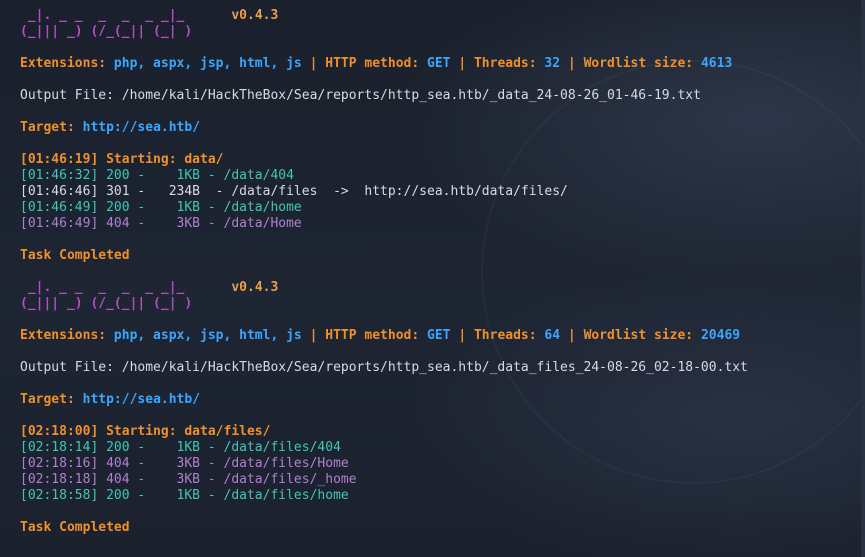 The image size is (865, 557). I want to click on result-line: [01:46:49] 404 - 3KB - /data/Home, so click(161, 223).